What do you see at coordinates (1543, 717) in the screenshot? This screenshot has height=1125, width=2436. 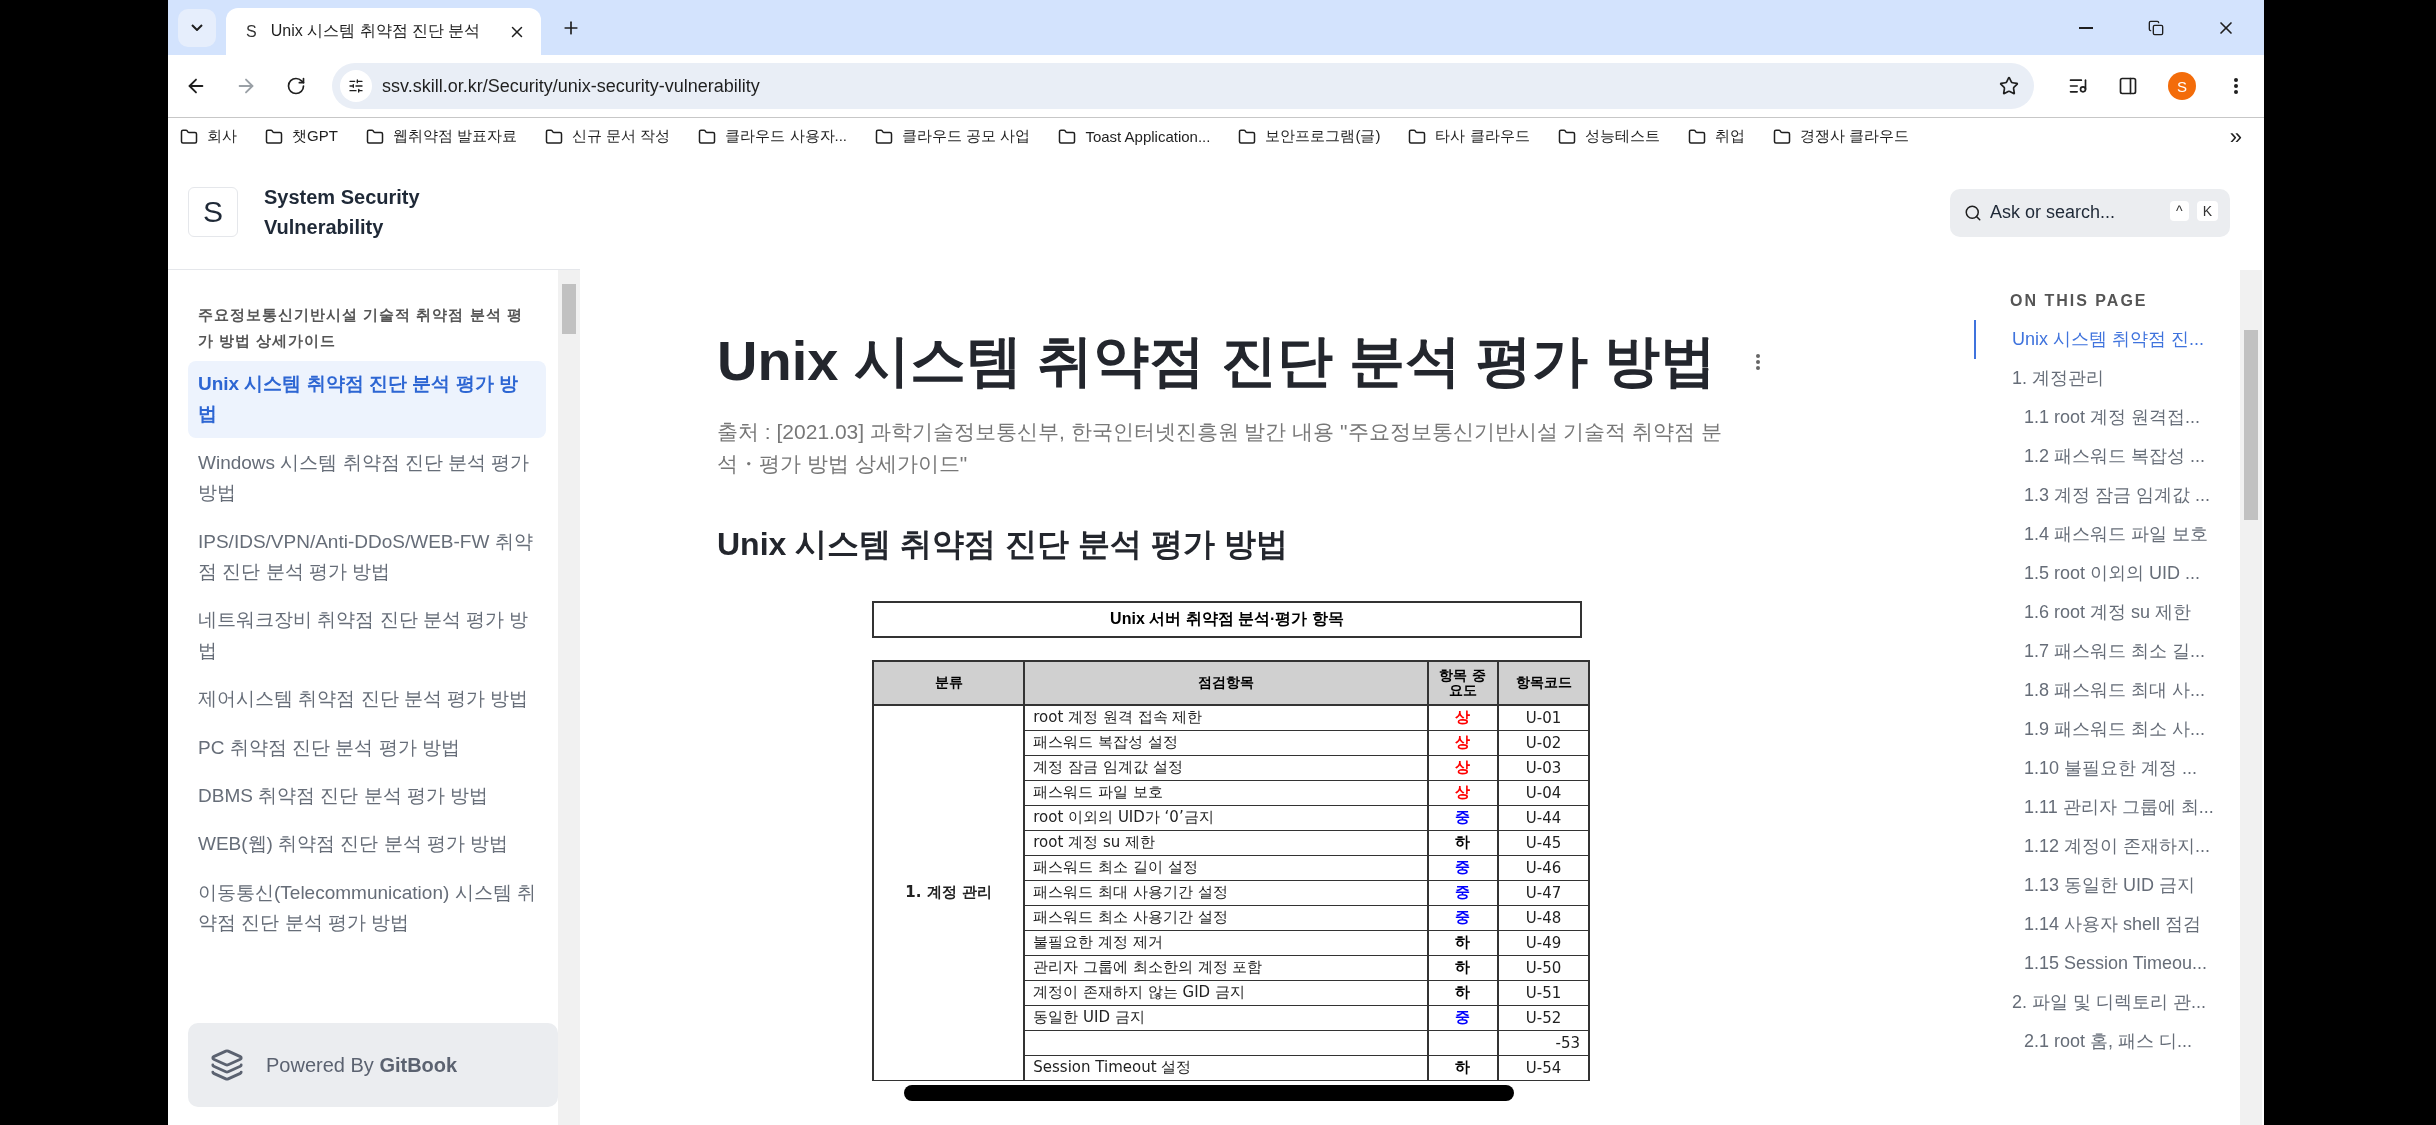 I see `table-cell: U-01` at bounding box center [1543, 717].